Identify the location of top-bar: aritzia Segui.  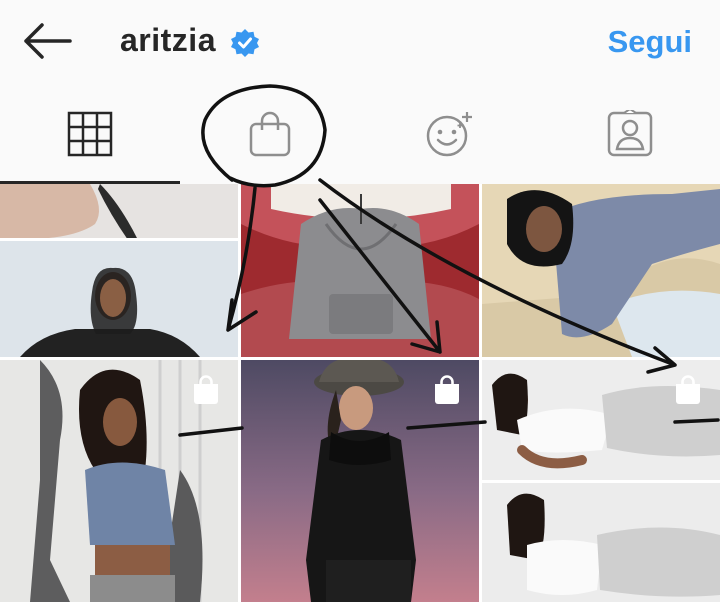
(360, 42).